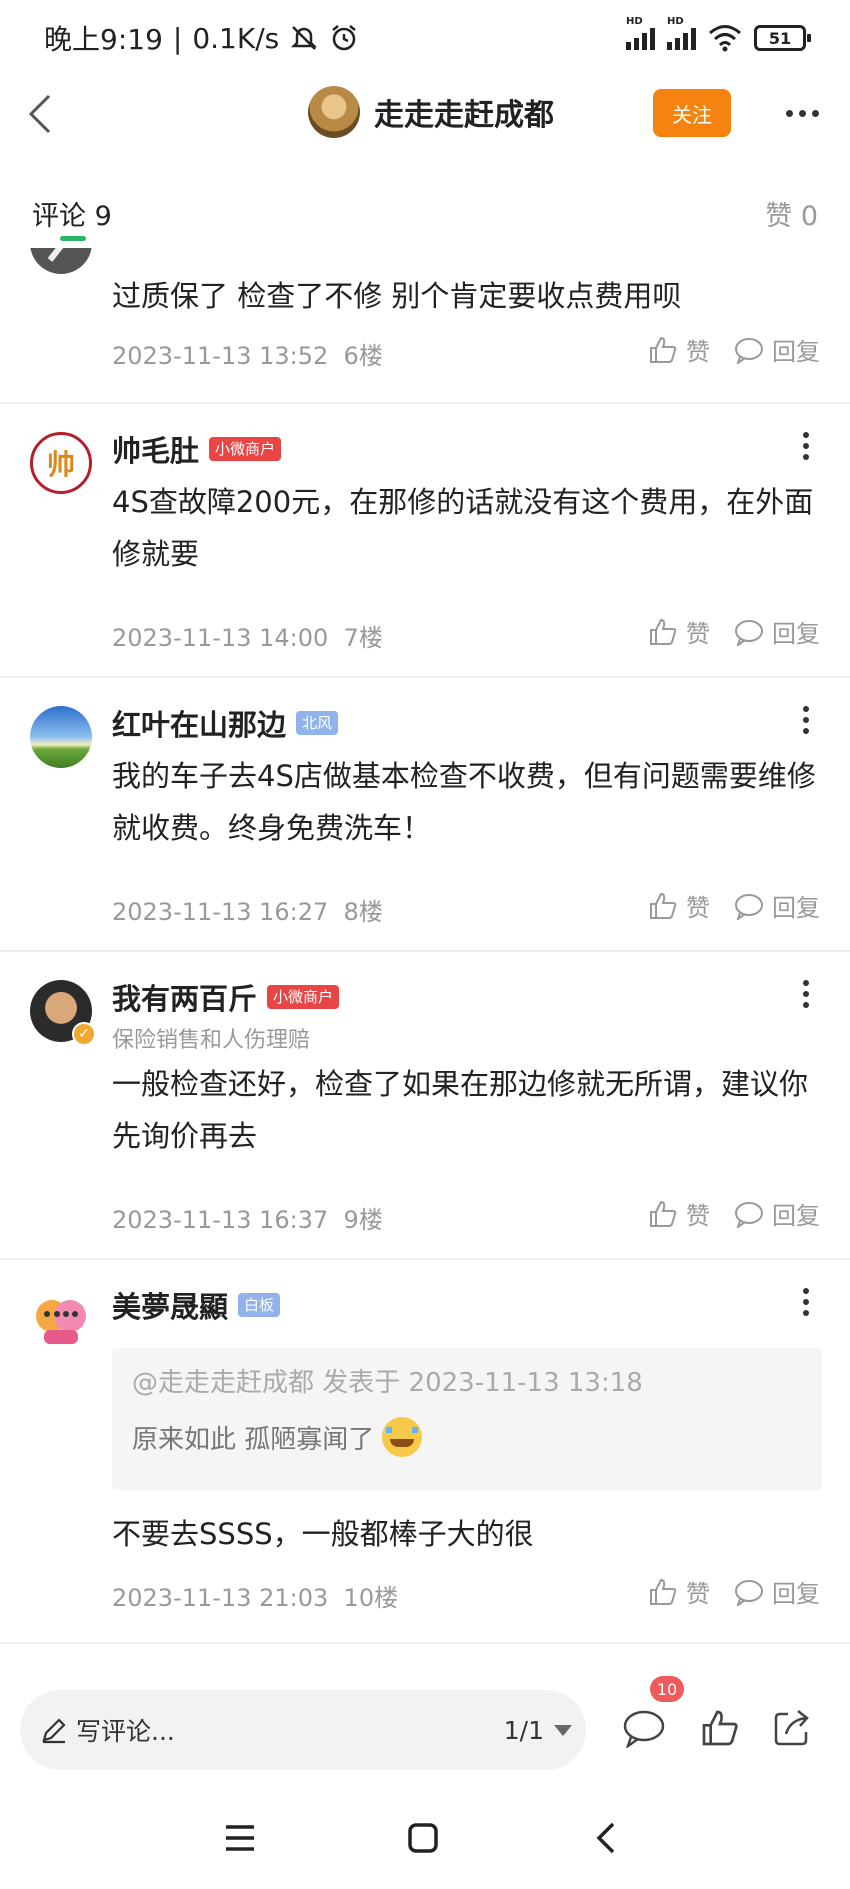 The width and height of the screenshot is (850, 1889). Describe the element at coordinates (72, 213) in the screenshot. I see `tab-comments: 评论 9` at that location.